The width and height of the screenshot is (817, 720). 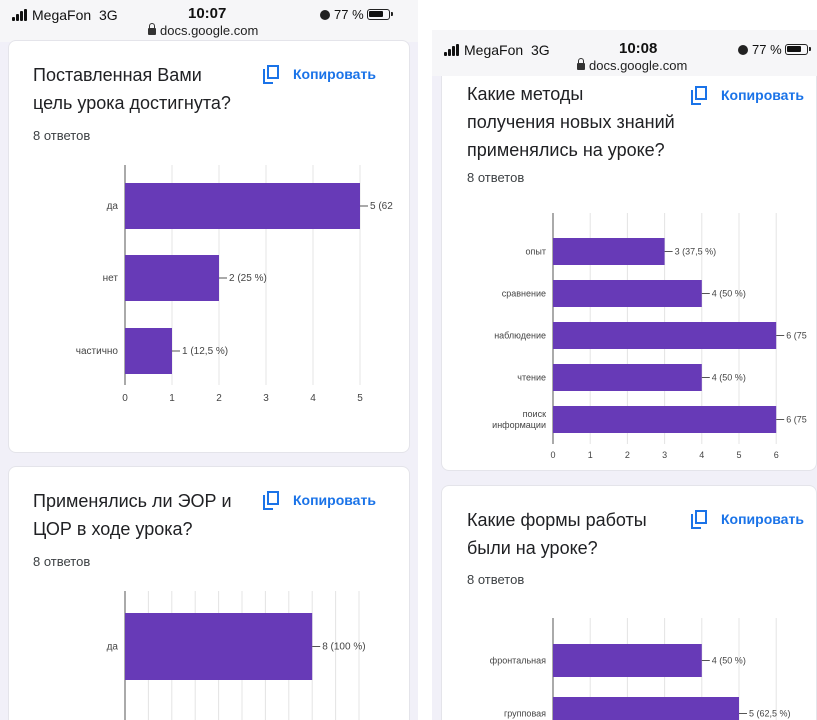 I want to click on category-label: нет, so click(x=111, y=278).